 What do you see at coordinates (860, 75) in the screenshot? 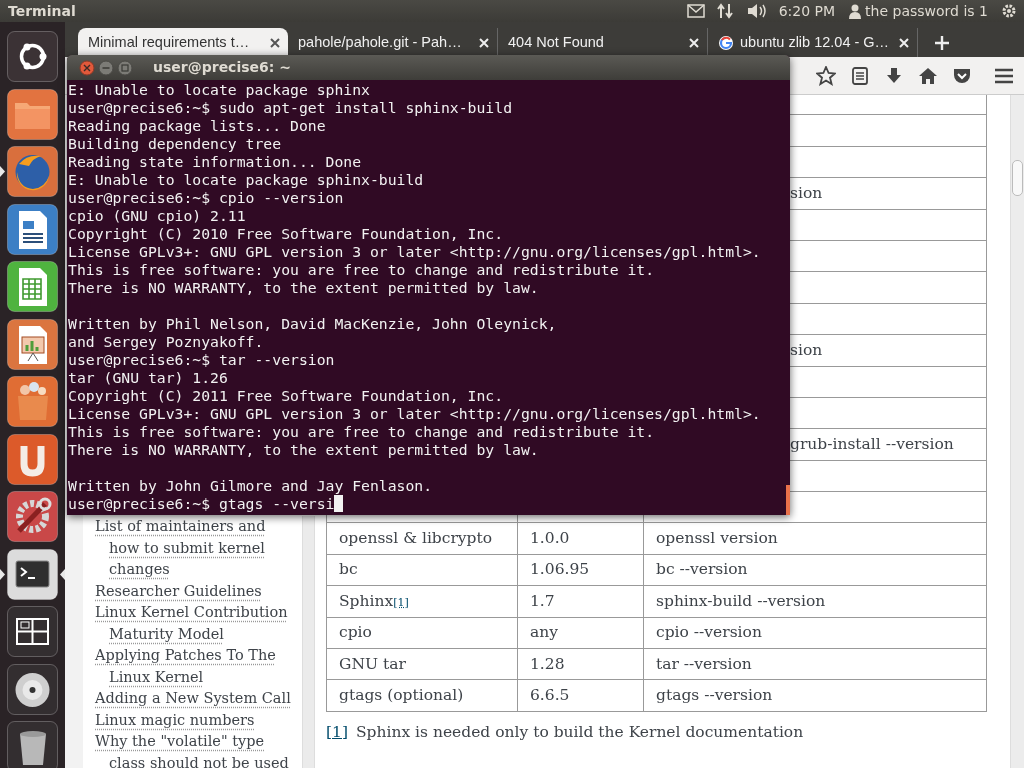
I see `list-icon` at bounding box center [860, 75].